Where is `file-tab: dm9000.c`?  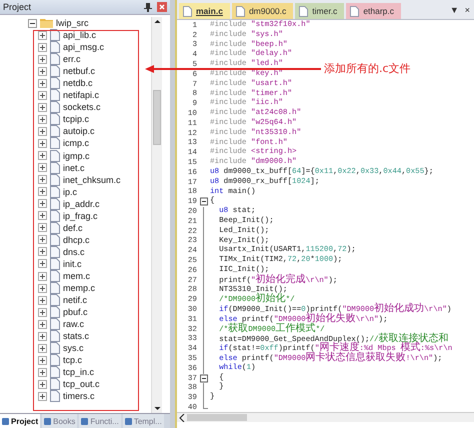
file-tab: dm9000.c is located at coordinates (263, 11).